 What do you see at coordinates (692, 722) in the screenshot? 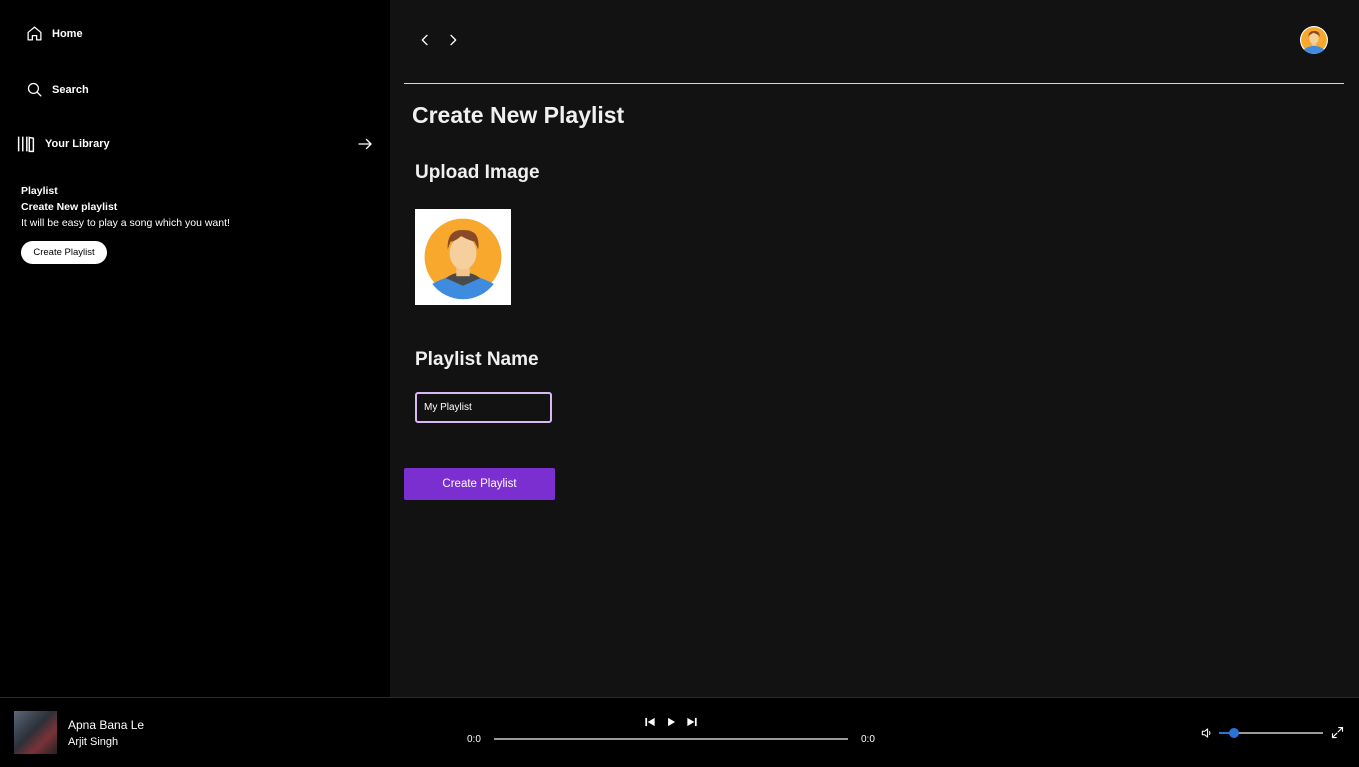
I see `next-track-icon` at bounding box center [692, 722].